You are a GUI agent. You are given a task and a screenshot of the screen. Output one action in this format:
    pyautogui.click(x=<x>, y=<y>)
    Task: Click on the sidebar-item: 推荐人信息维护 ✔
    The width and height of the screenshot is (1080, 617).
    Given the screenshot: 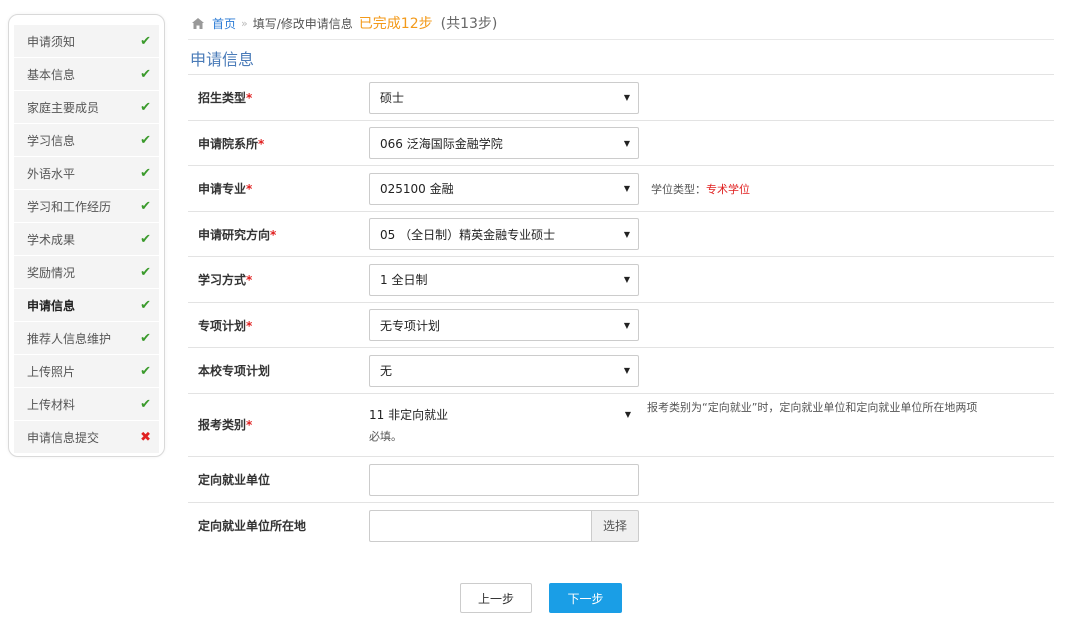 What is the action you would take?
    pyautogui.click(x=86, y=338)
    